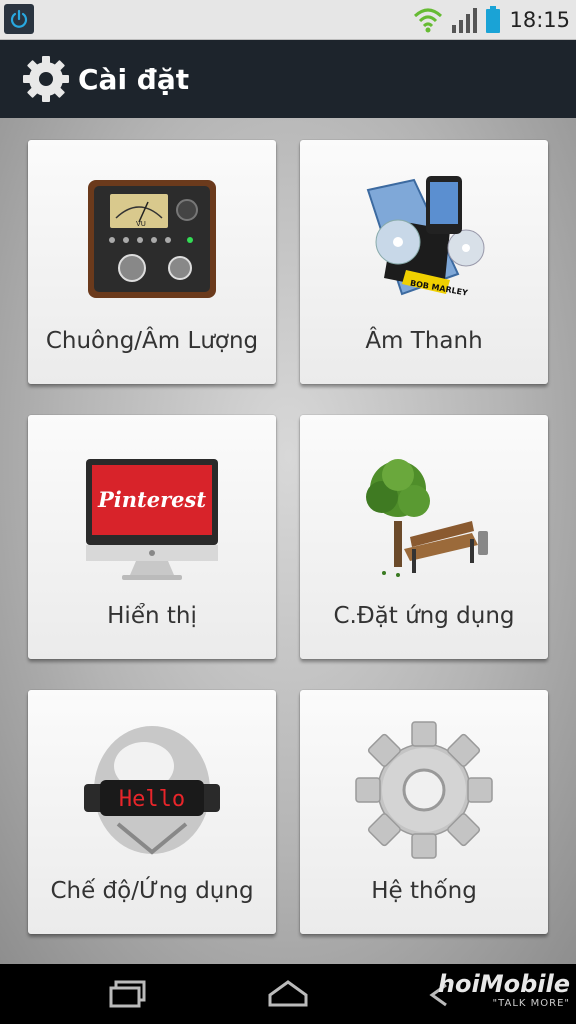 The image size is (576, 1024). I want to click on signal-icon, so click(465, 20).